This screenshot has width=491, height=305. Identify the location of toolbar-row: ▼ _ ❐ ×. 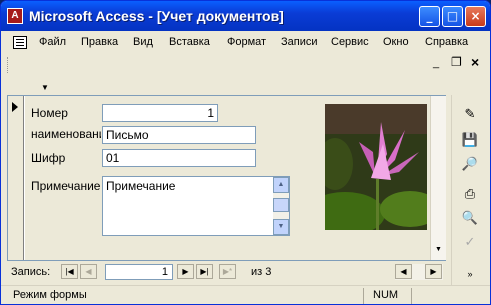
(246, 74).